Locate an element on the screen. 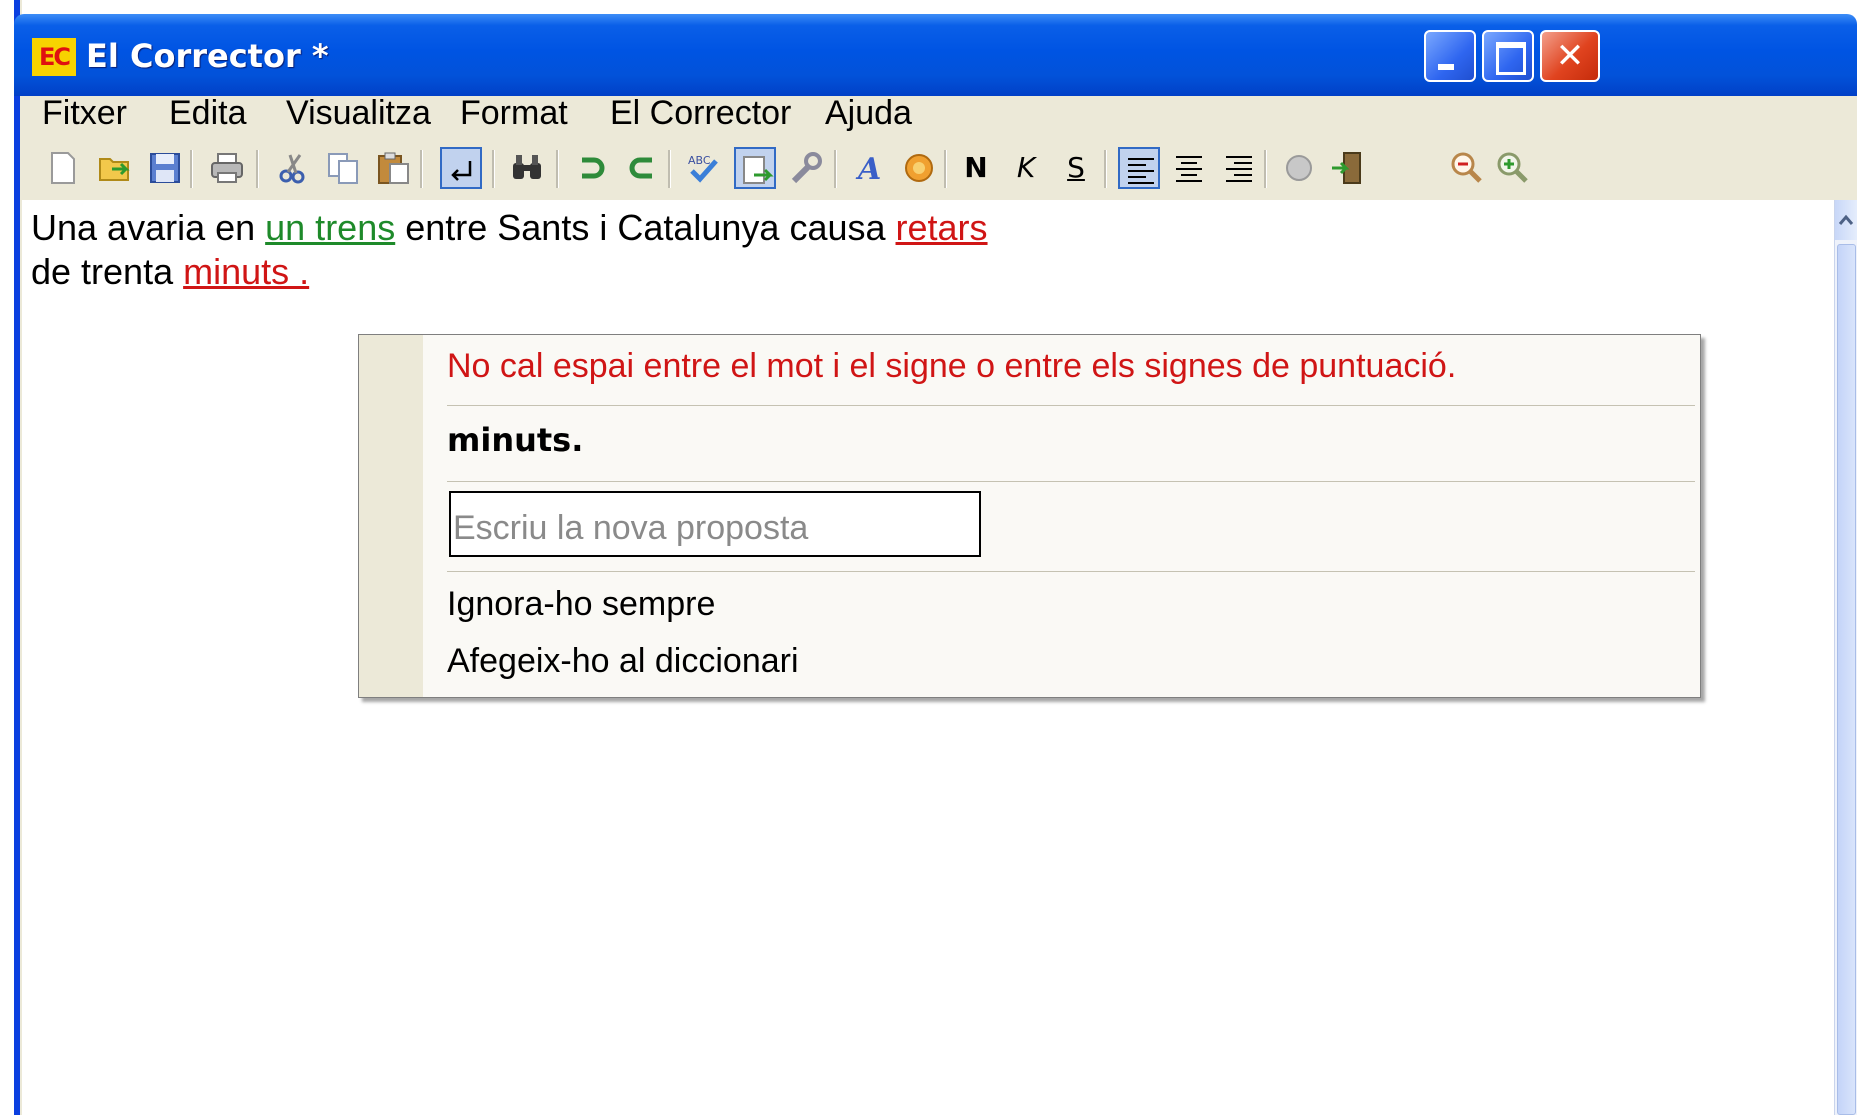 Image resolution: width=1857 pixels, height=1115 pixels. minimize-icon is located at coordinates (1450, 56).